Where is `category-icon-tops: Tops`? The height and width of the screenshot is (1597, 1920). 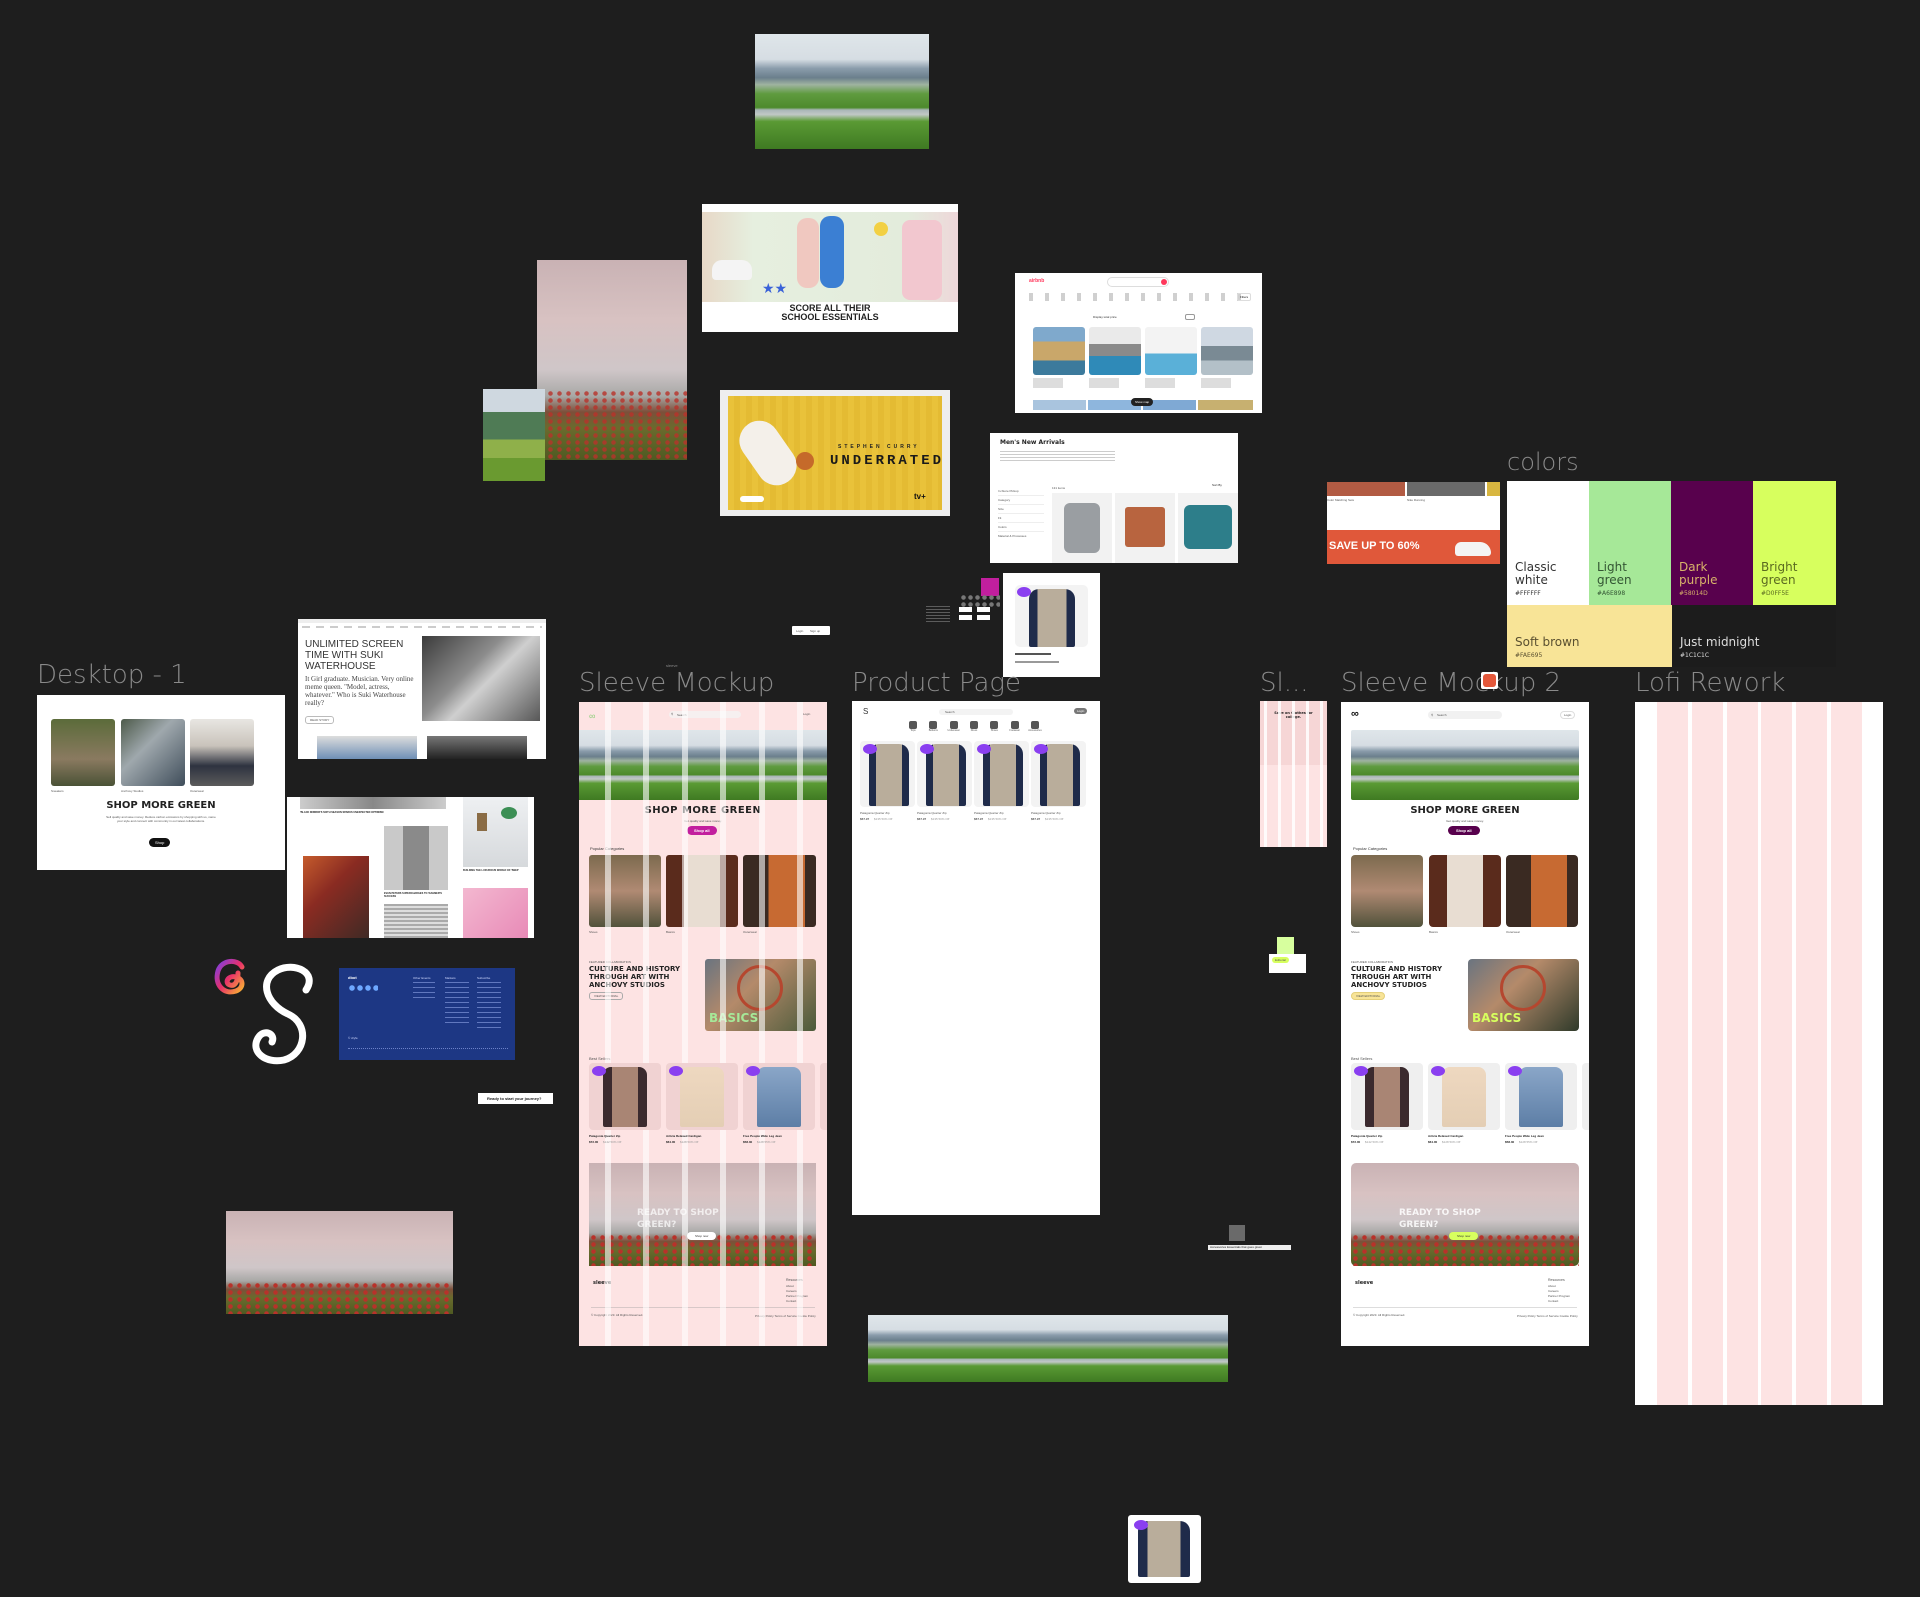 category-icon-tops: Tops is located at coordinates (913, 729).